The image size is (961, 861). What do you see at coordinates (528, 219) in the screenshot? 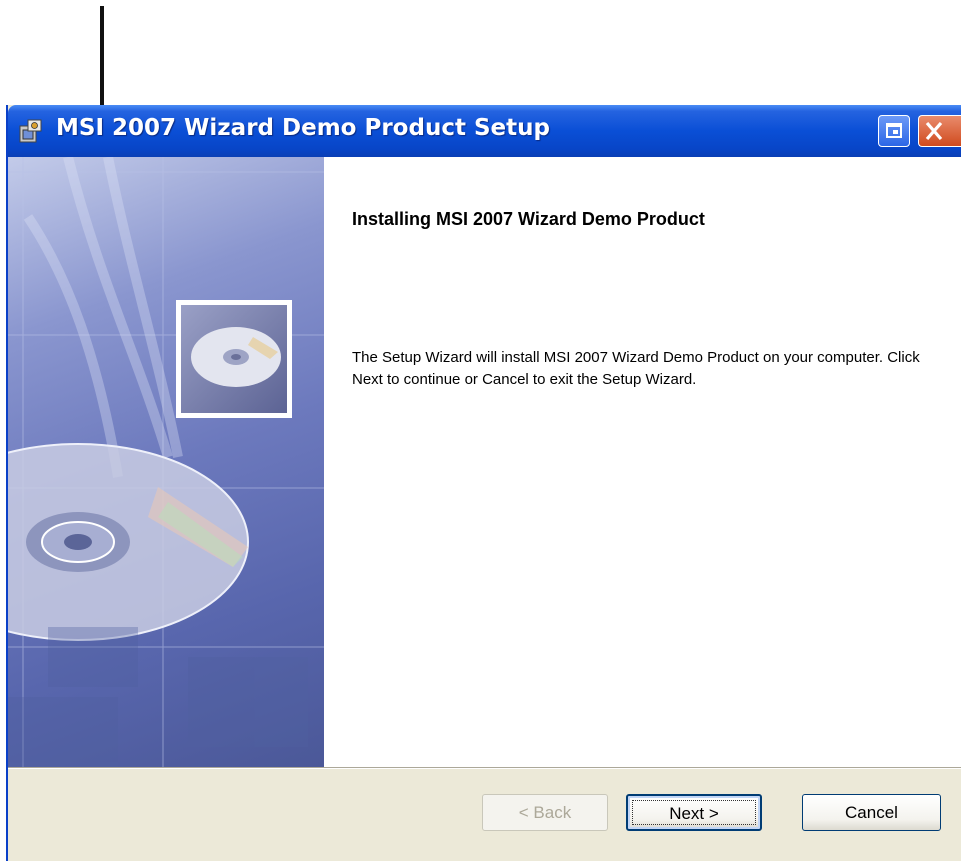
I see `page-title: Installing MSI 2007 Wizard Demo Product` at bounding box center [528, 219].